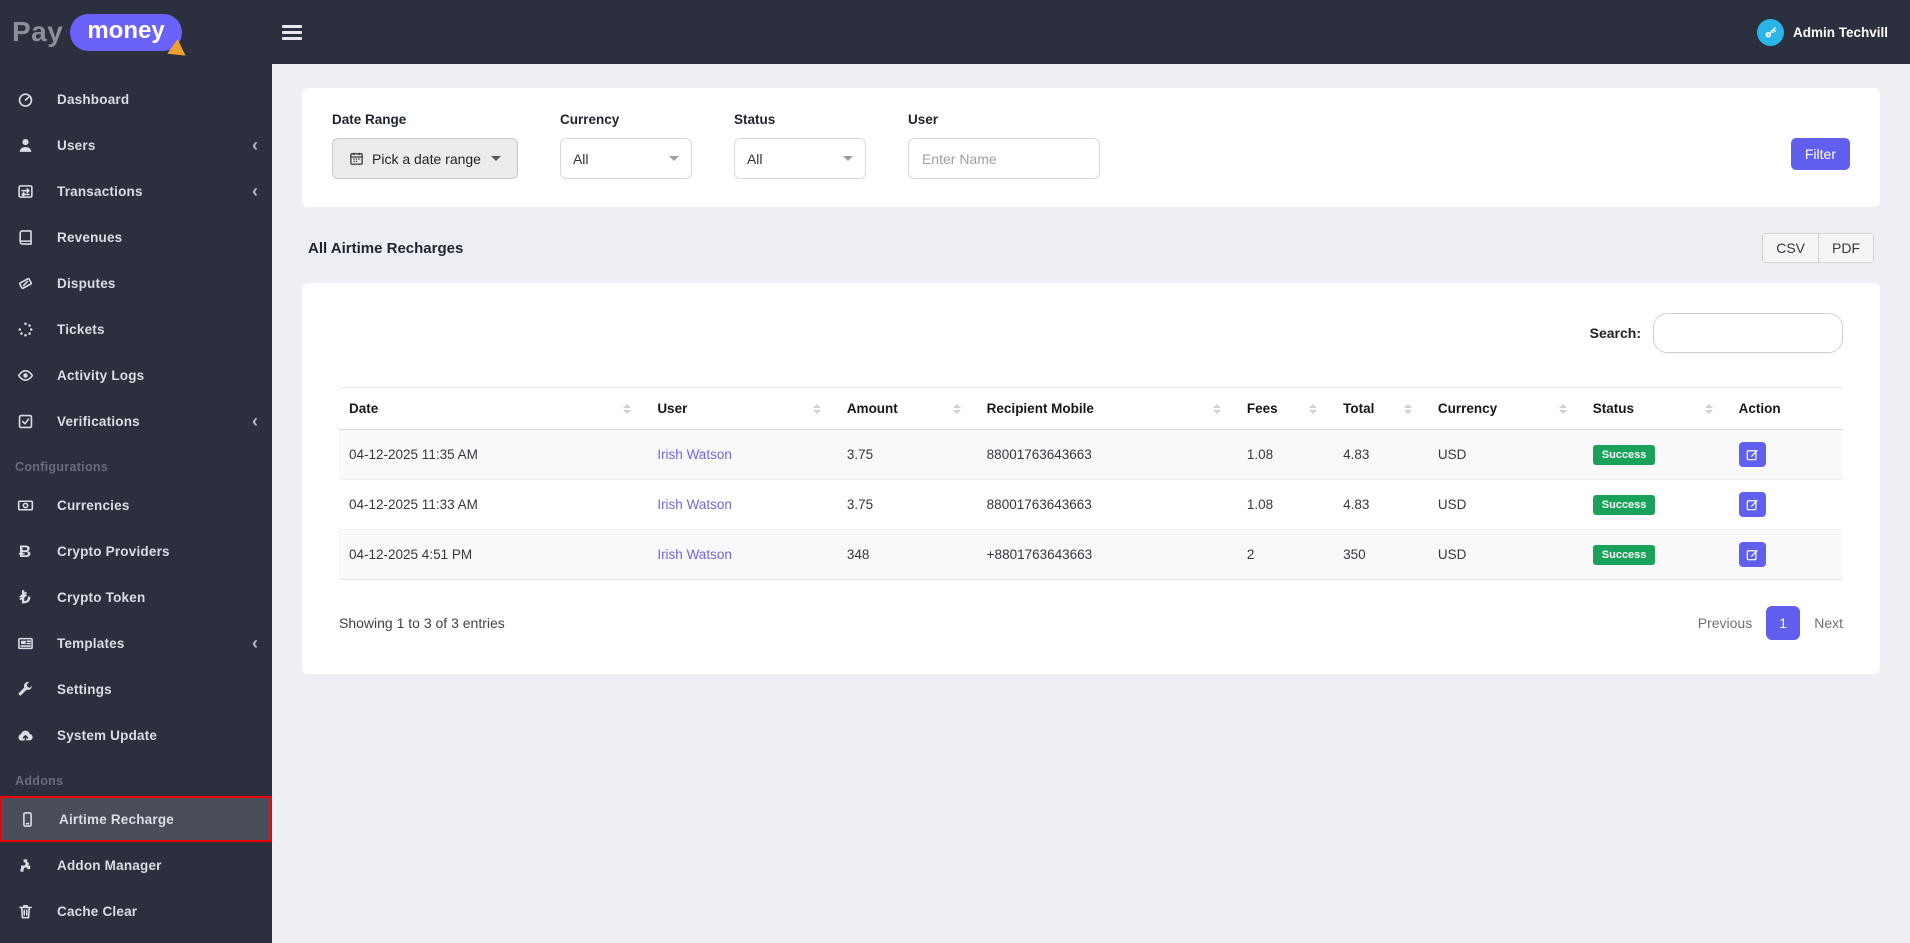 This screenshot has width=1910, height=943. I want to click on sidebar-item-verifications: Verifications ‹, so click(136, 421).